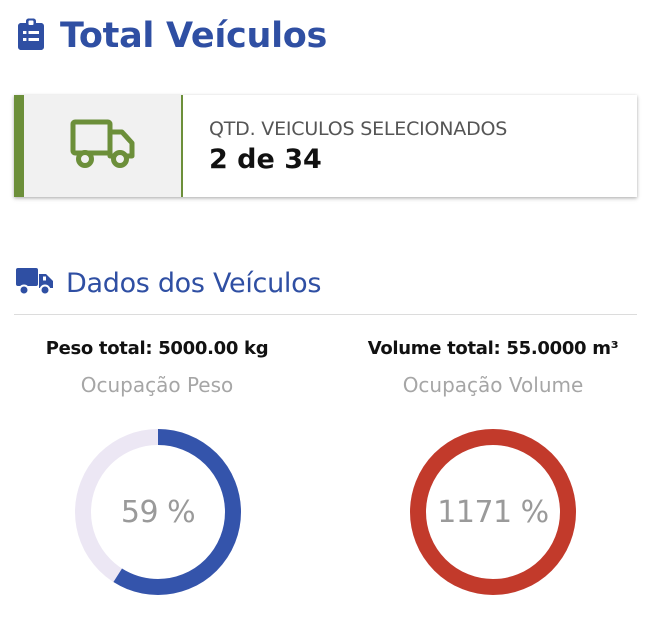  I want to click on volume-occupation-gauge: 1171 %, so click(493, 512).